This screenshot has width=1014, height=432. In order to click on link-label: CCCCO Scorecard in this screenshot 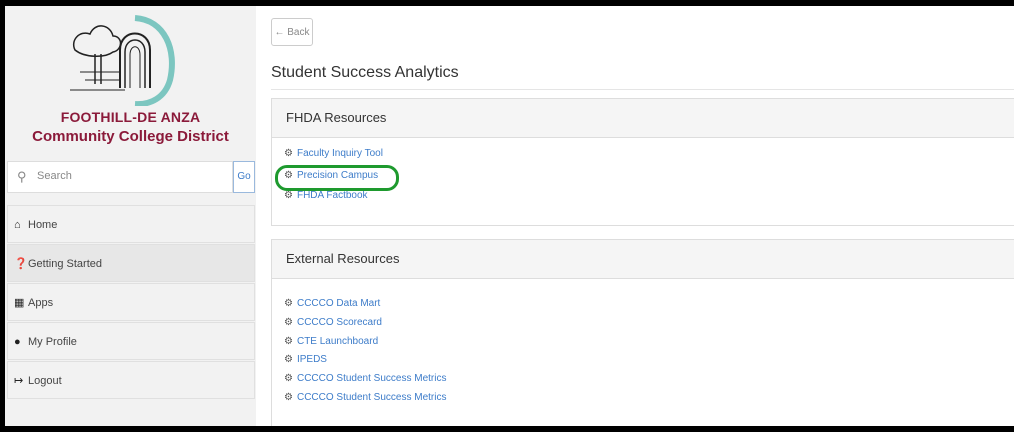, I will do `click(339, 322)`.